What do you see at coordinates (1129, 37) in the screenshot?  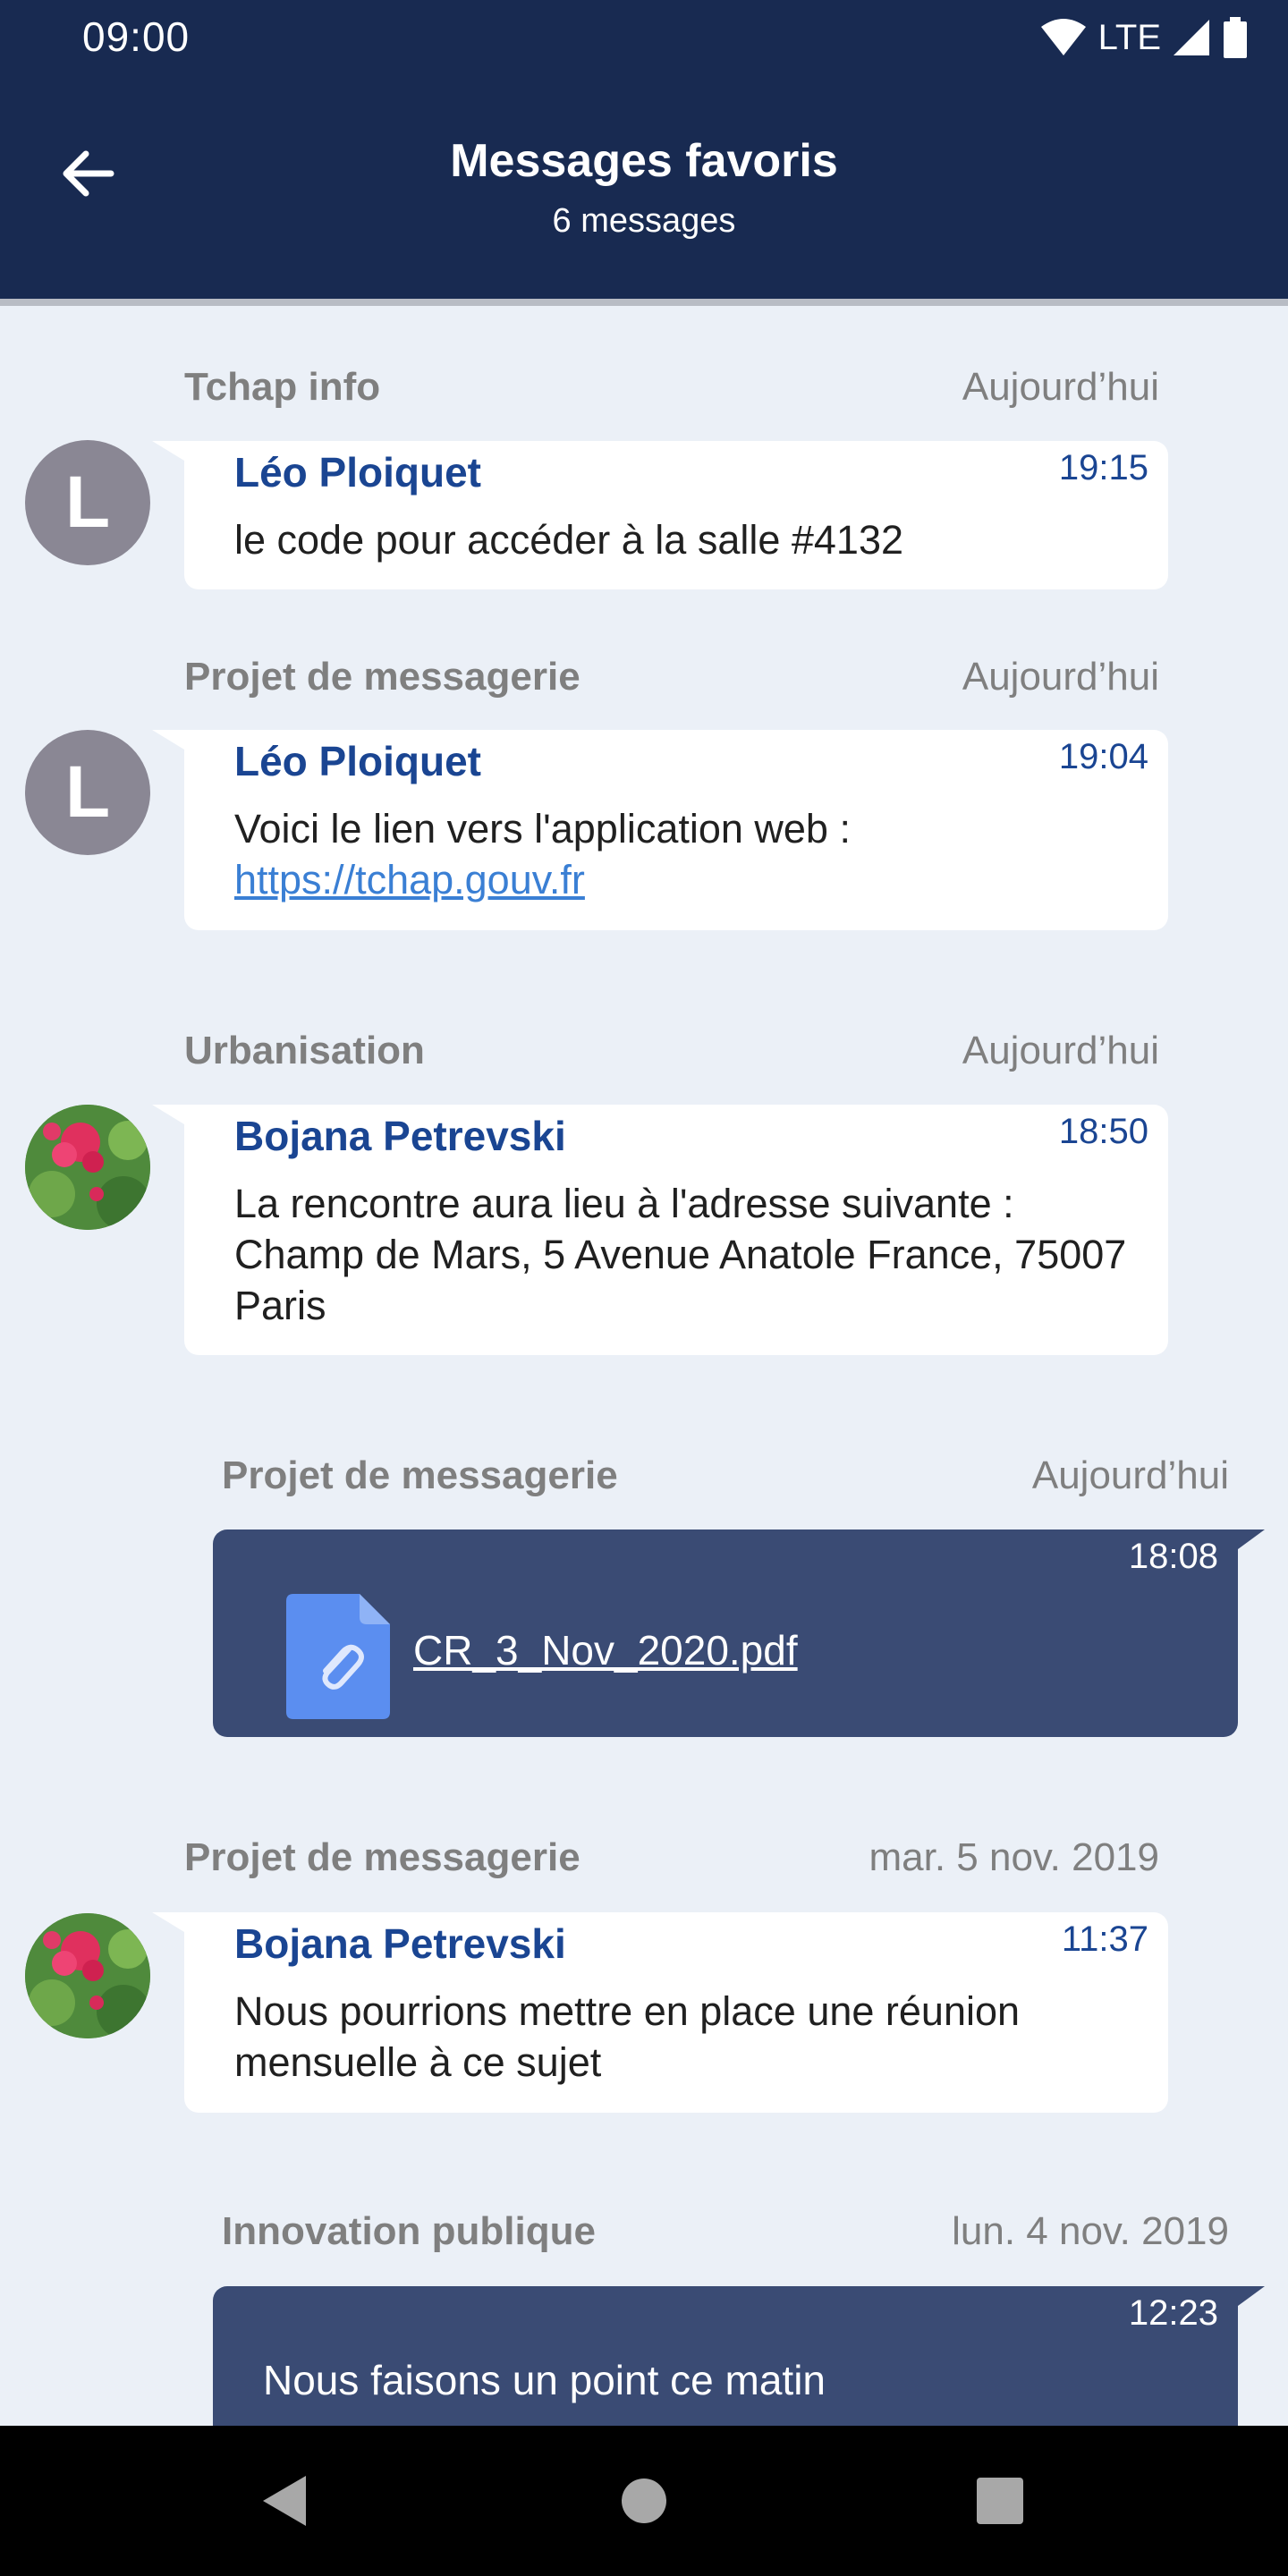 I see `network-type: LTE` at bounding box center [1129, 37].